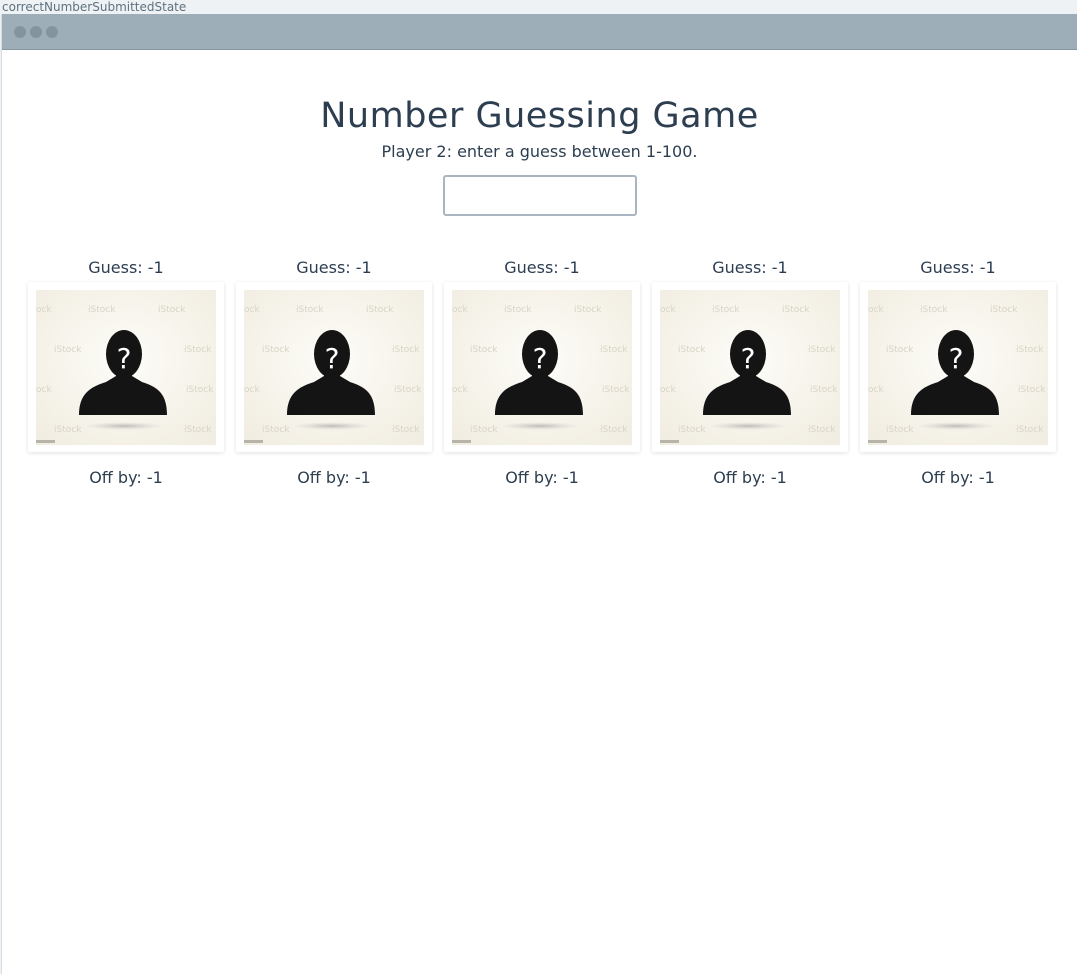 This screenshot has height=974, width=1077. What do you see at coordinates (539, 195) in the screenshot?
I see `guess-input` at bounding box center [539, 195].